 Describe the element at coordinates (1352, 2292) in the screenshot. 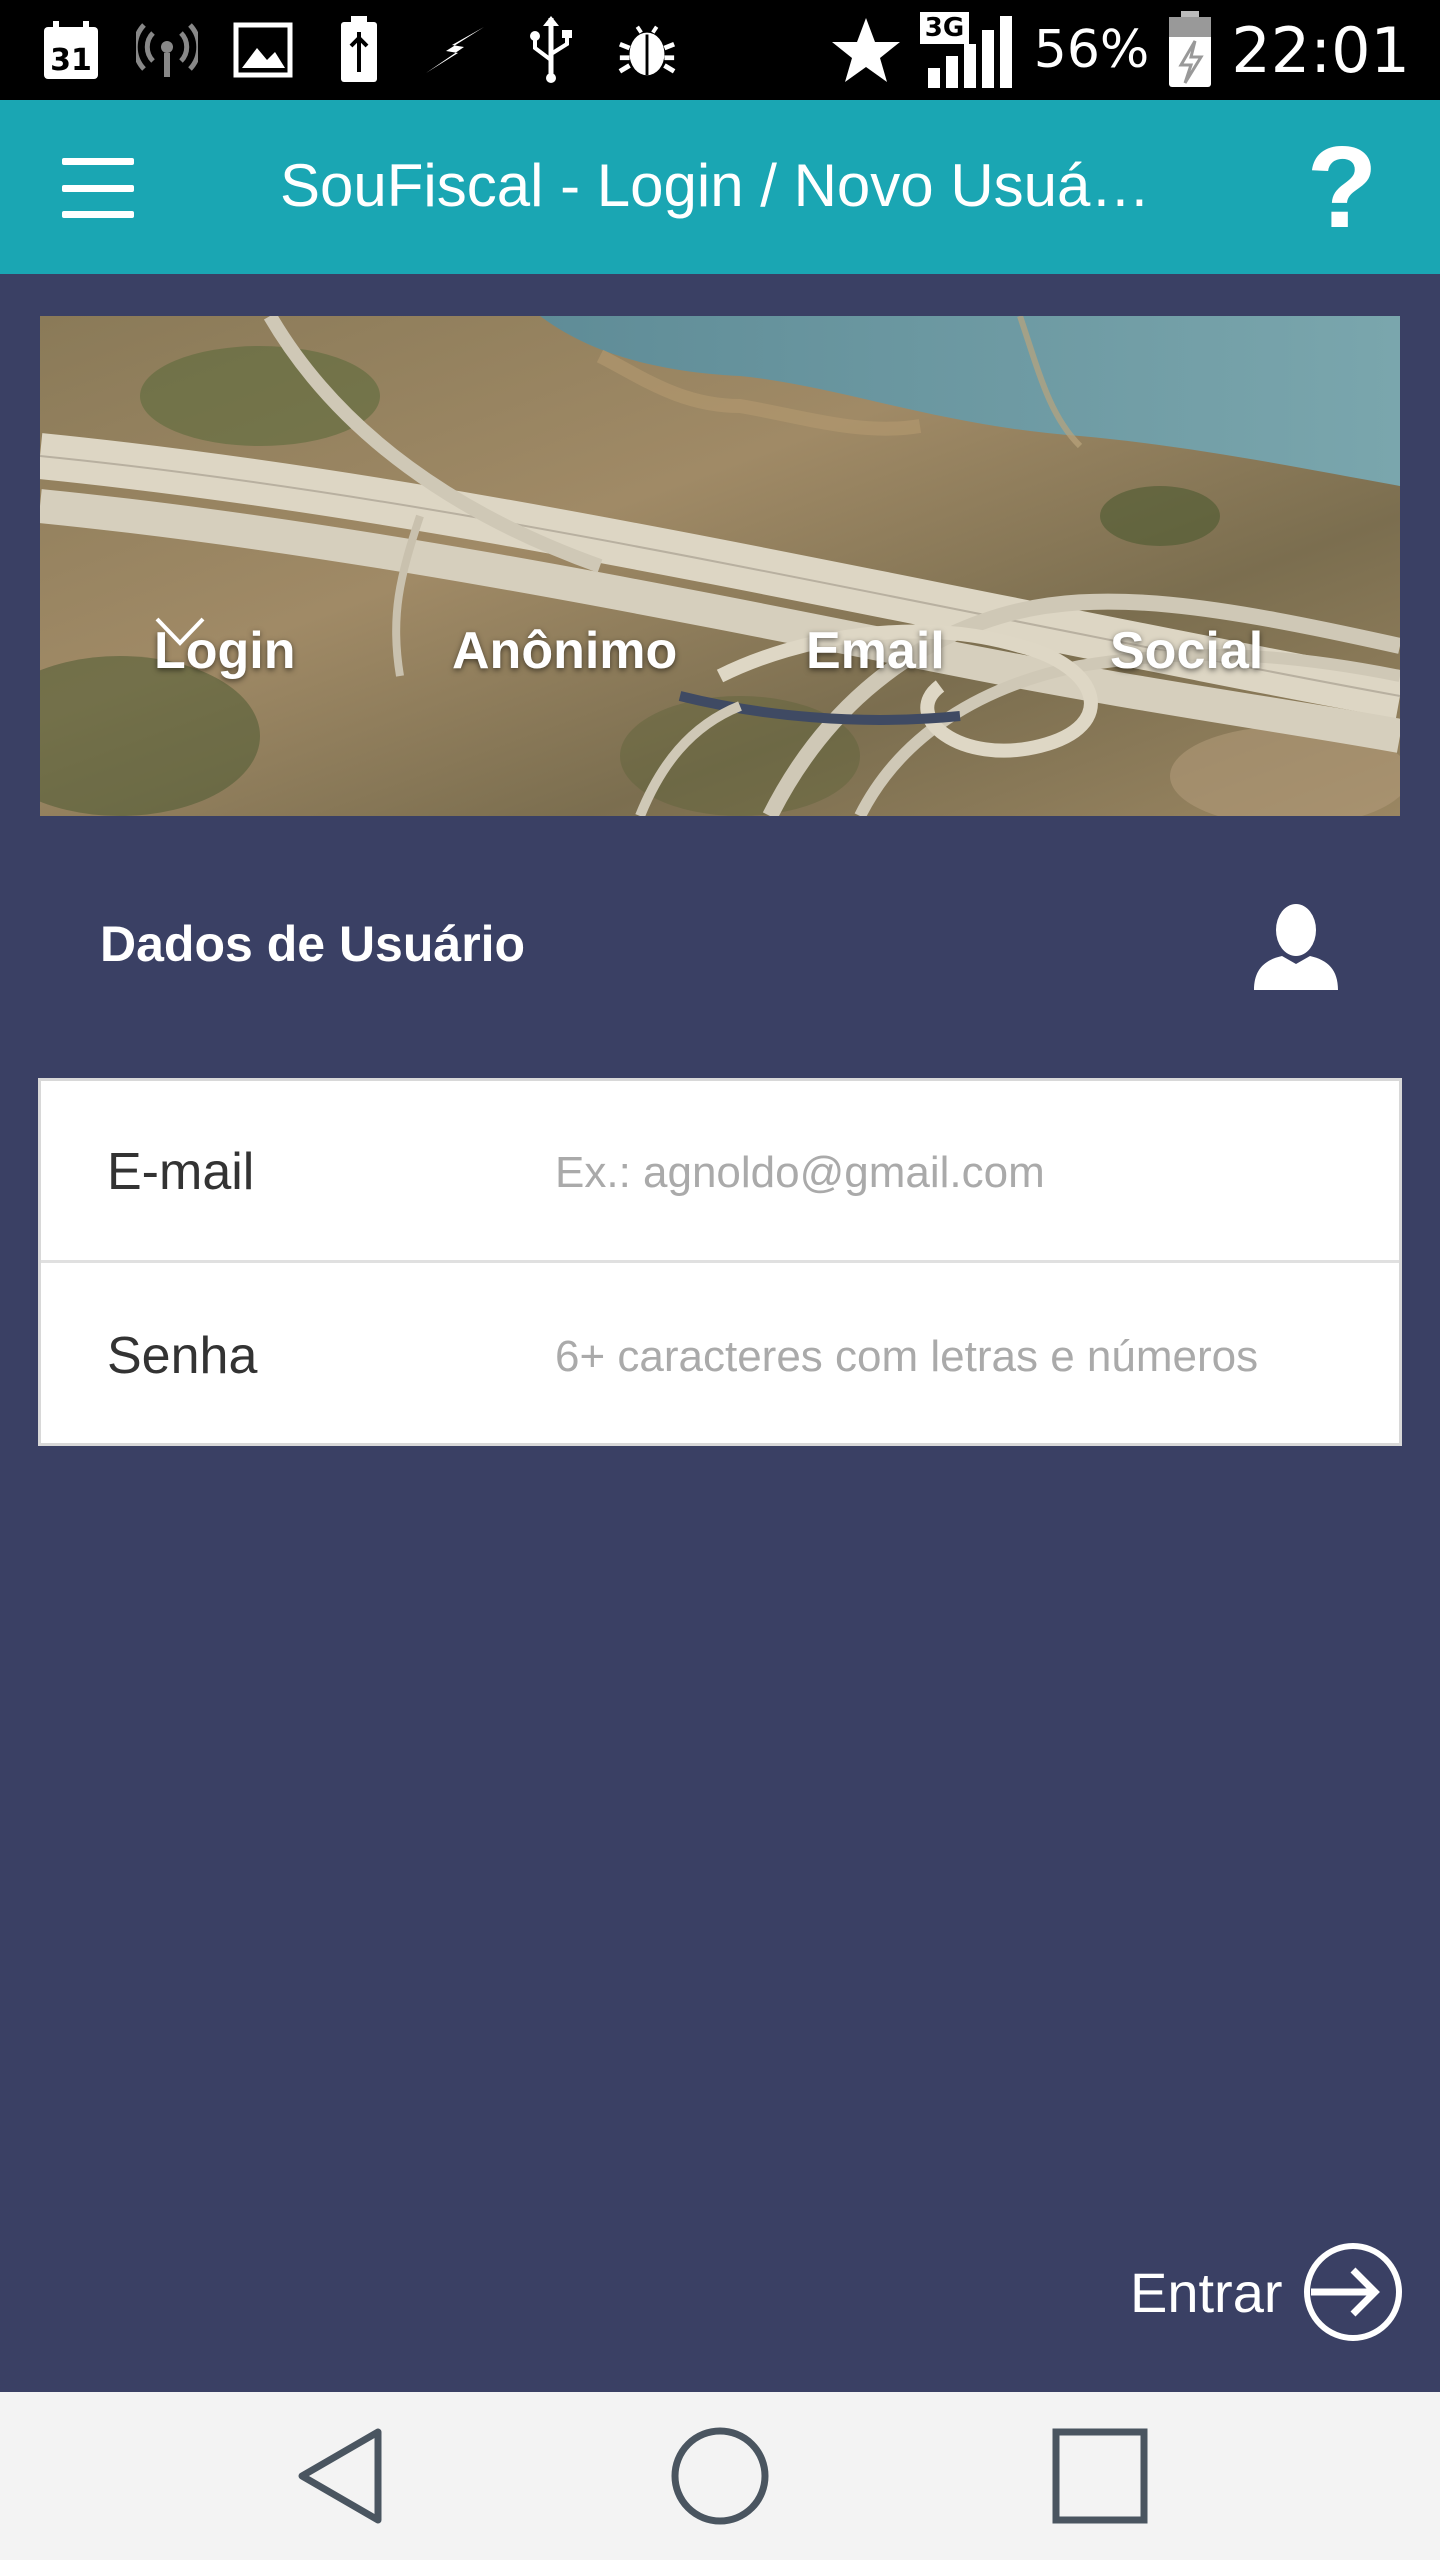

I see `arrow-right-circle-icon` at that location.